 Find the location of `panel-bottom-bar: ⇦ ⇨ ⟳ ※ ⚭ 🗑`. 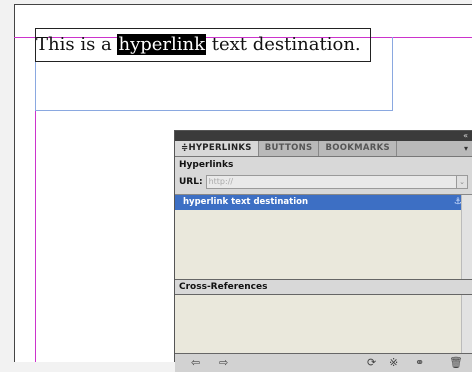

panel-bottom-bar: ⇦ ⇨ ⟳ ※ ⚭ 🗑 is located at coordinates (323, 363).